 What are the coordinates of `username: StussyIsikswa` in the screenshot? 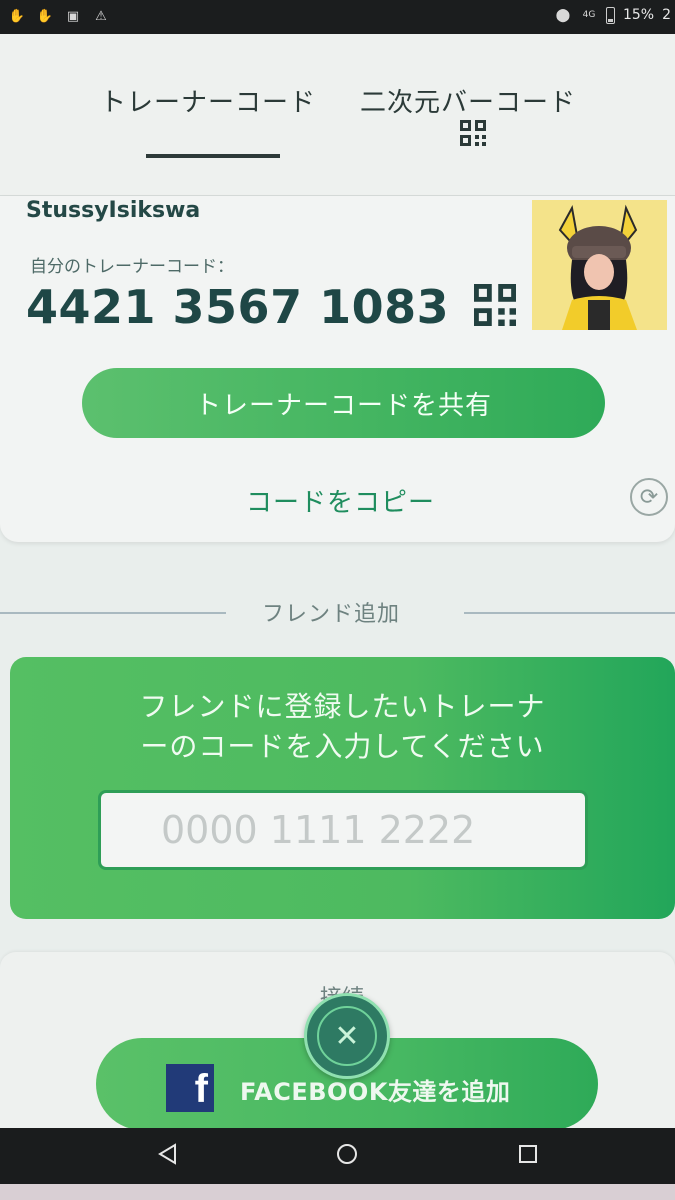 It's located at (113, 210).